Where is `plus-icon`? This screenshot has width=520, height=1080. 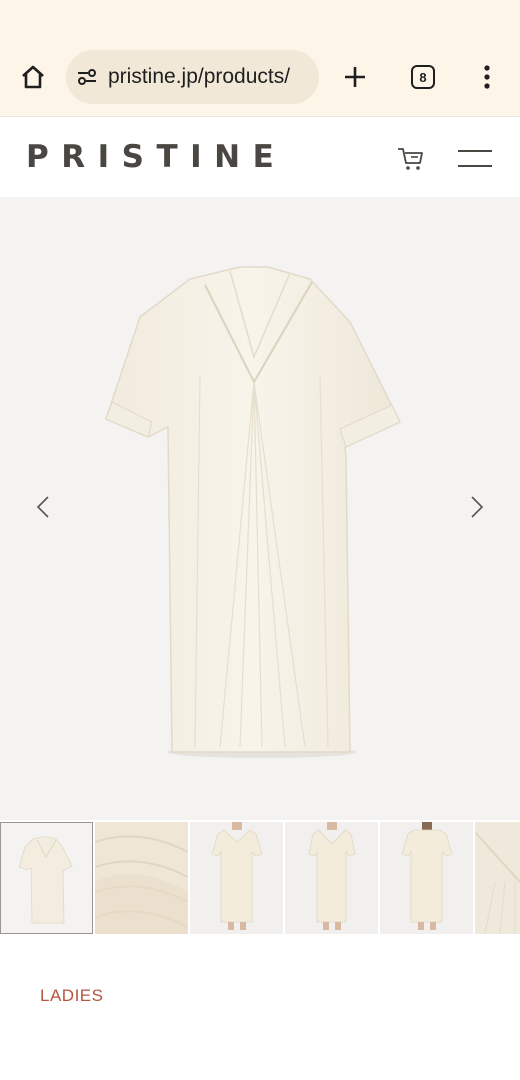 plus-icon is located at coordinates (355, 77).